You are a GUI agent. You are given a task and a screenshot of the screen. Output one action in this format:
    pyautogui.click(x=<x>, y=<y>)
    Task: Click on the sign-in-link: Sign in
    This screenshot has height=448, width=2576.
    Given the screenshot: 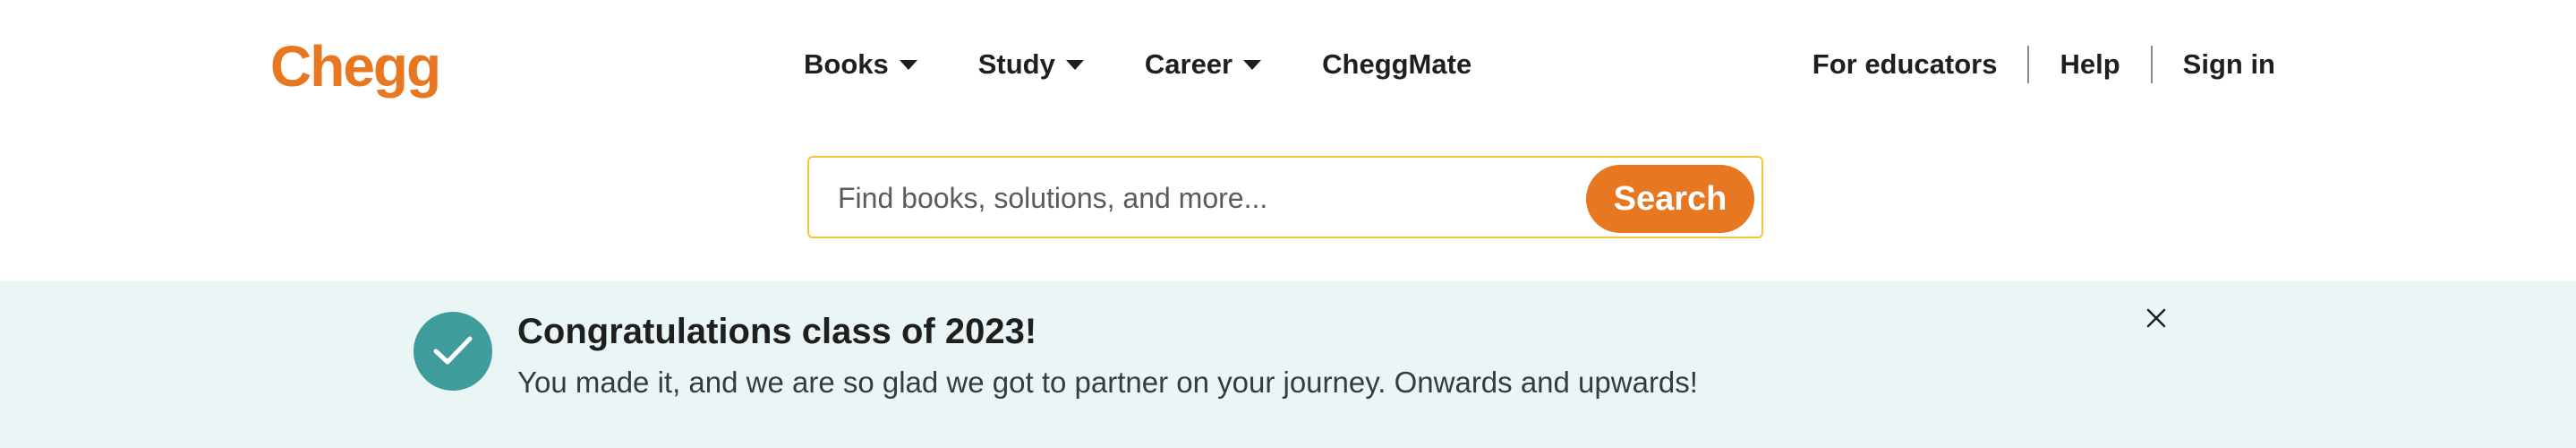 What is the action you would take?
    pyautogui.click(x=2229, y=64)
    